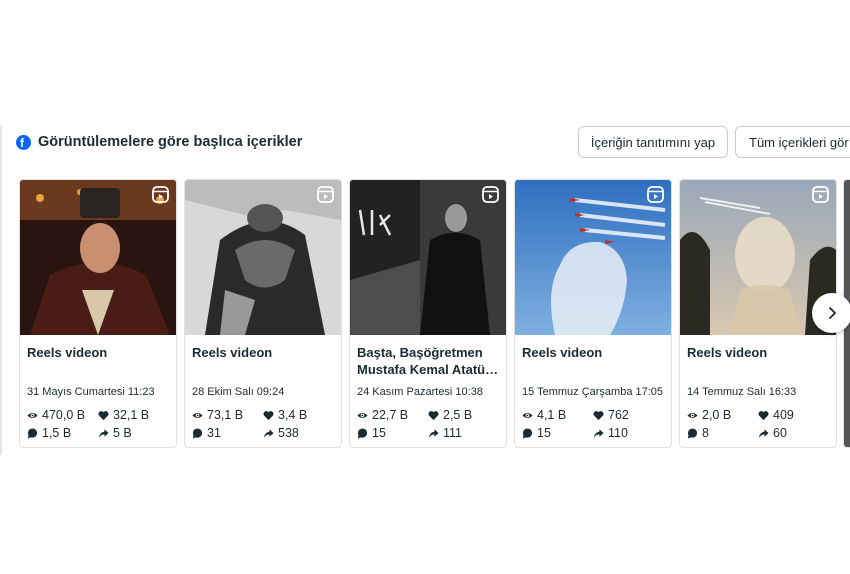 This screenshot has width=850, height=574. Describe the element at coordinates (618, 433) in the screenshot. I see `shares-count: 110` at that location.